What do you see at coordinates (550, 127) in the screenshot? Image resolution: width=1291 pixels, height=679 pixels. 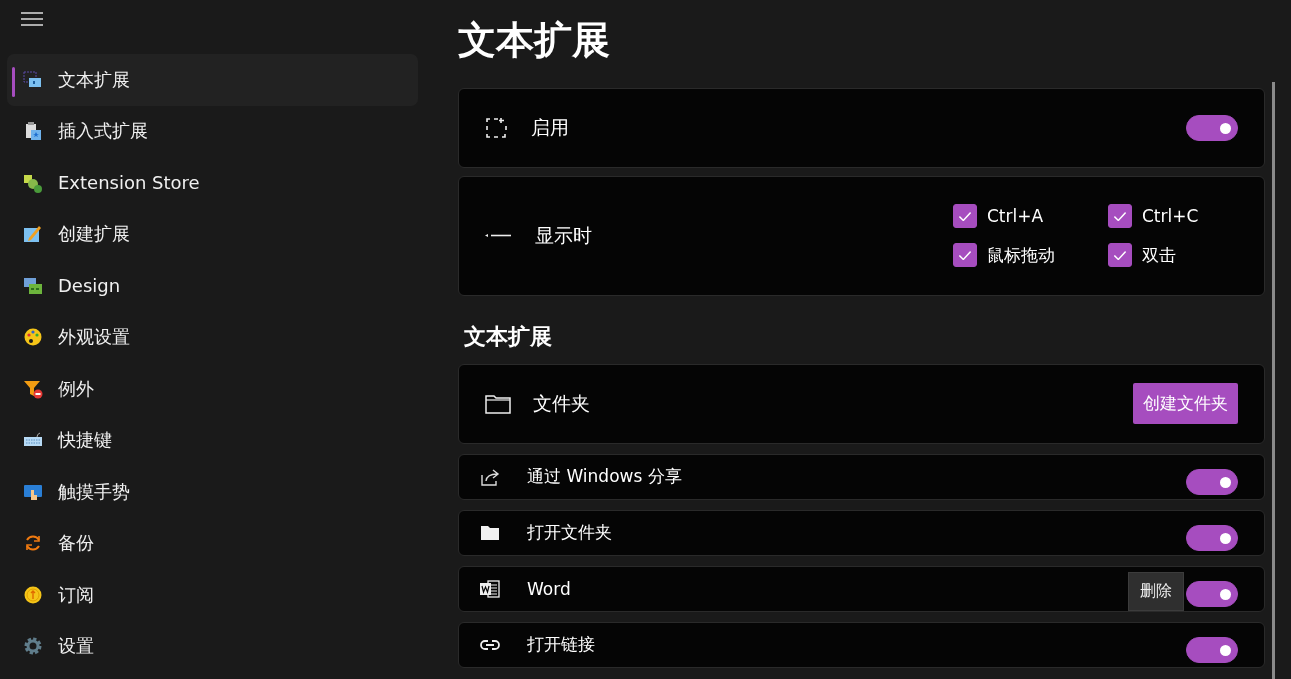 I see `setting-label: 启用` at bounding box center [550, 127].